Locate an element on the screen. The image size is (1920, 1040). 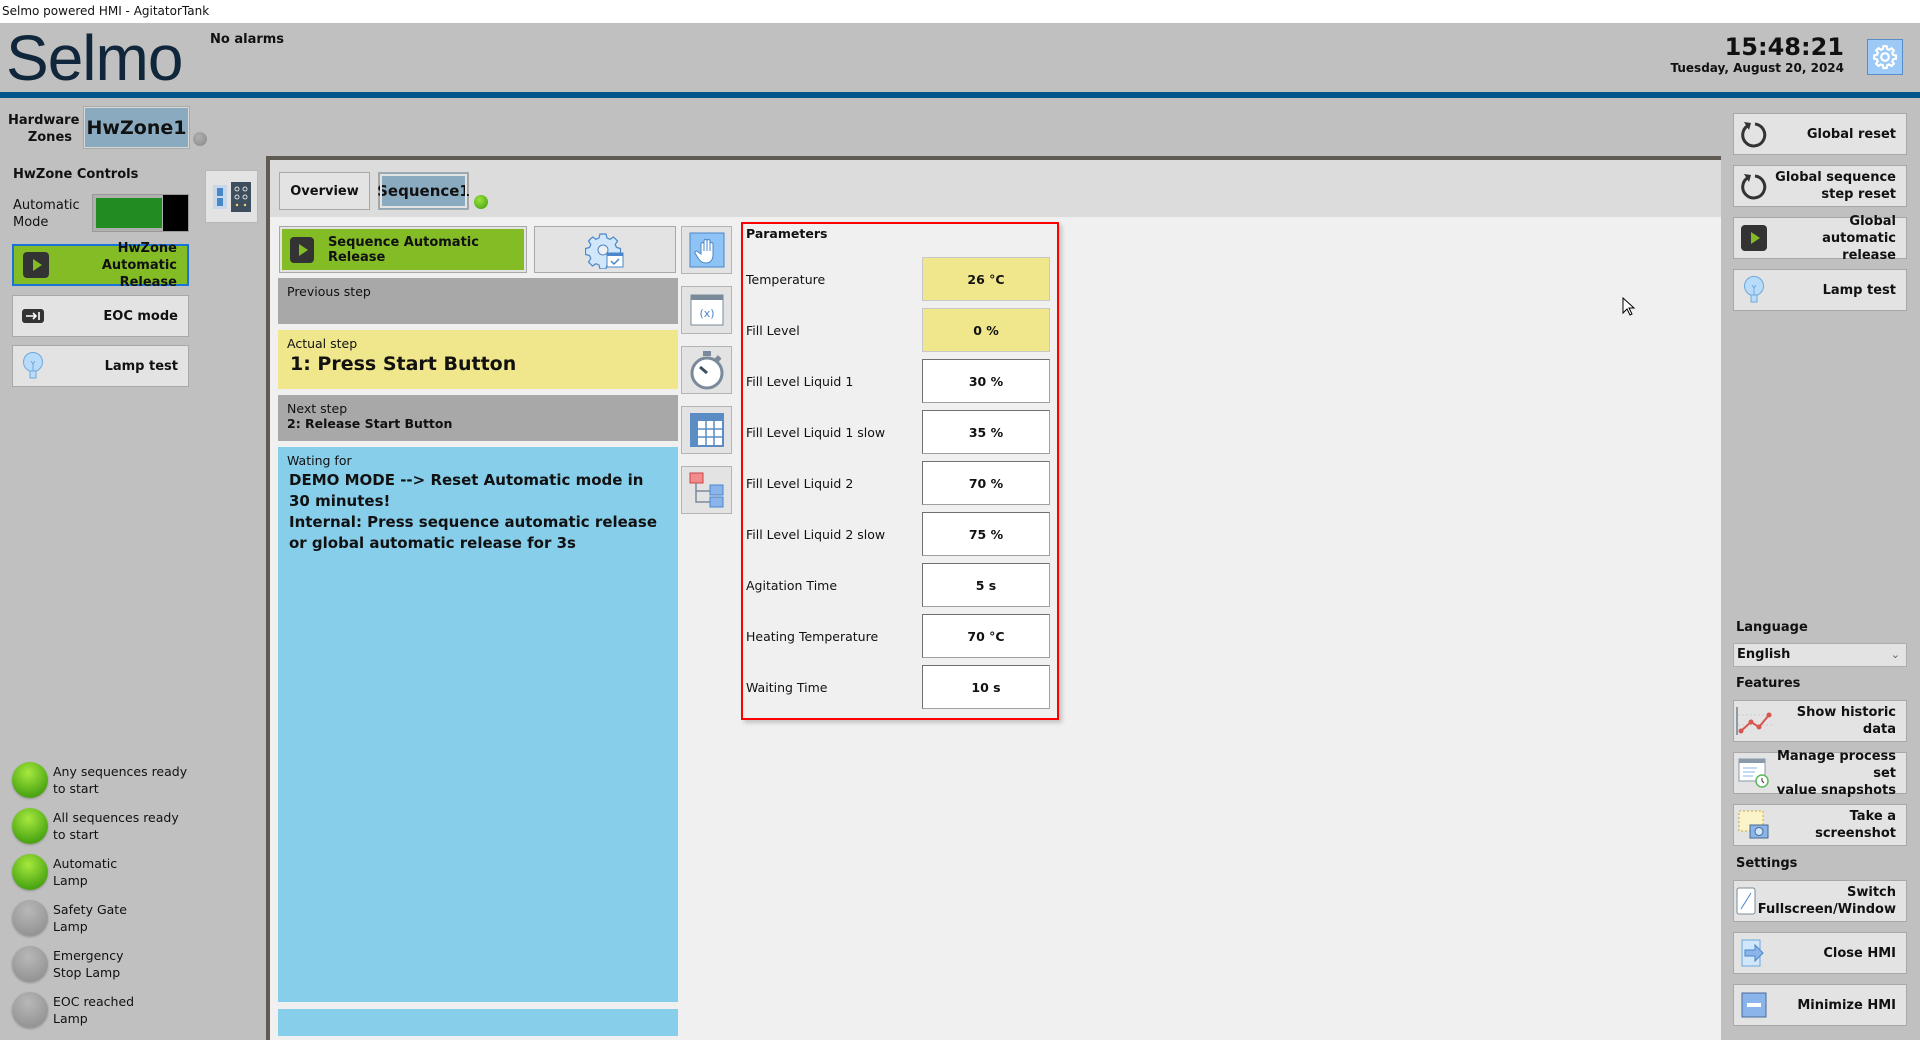
label-line2: step reset is located at coordinates (1858, 194).